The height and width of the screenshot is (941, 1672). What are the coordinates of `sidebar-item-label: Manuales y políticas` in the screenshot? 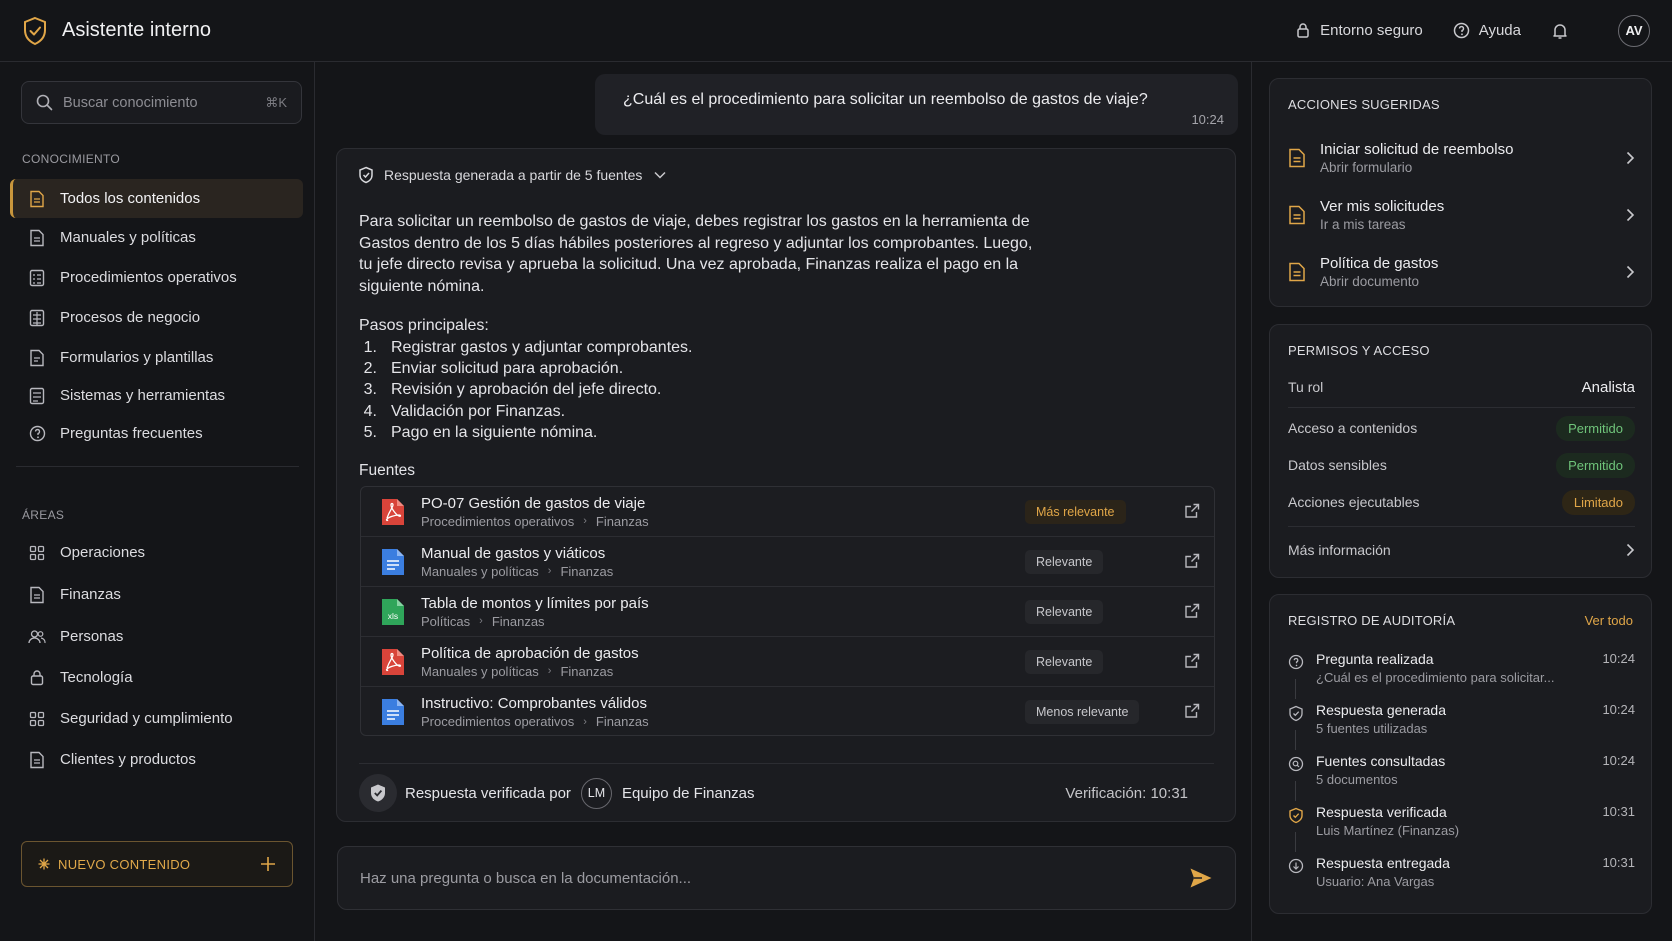 It's located at (128, 237).